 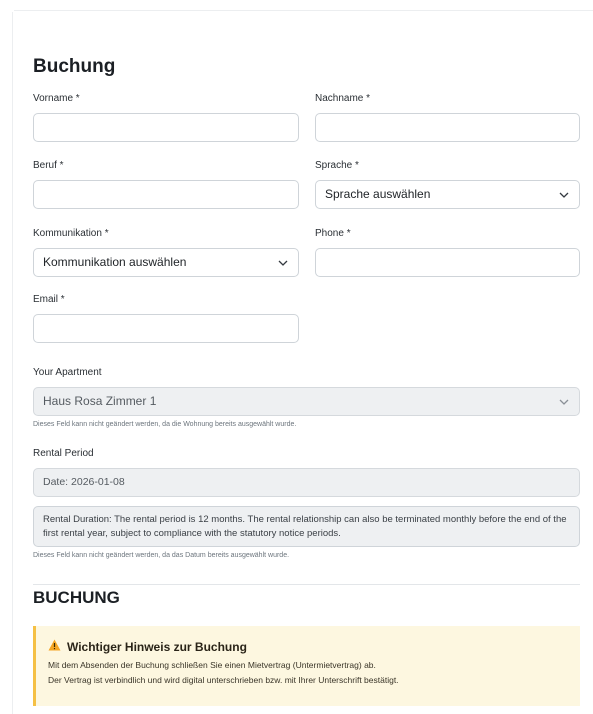 What do you see at coordinates (337, 165) in the screenshot?
I see `sprache-label: Sprache *` at bounding box center [337, 165].